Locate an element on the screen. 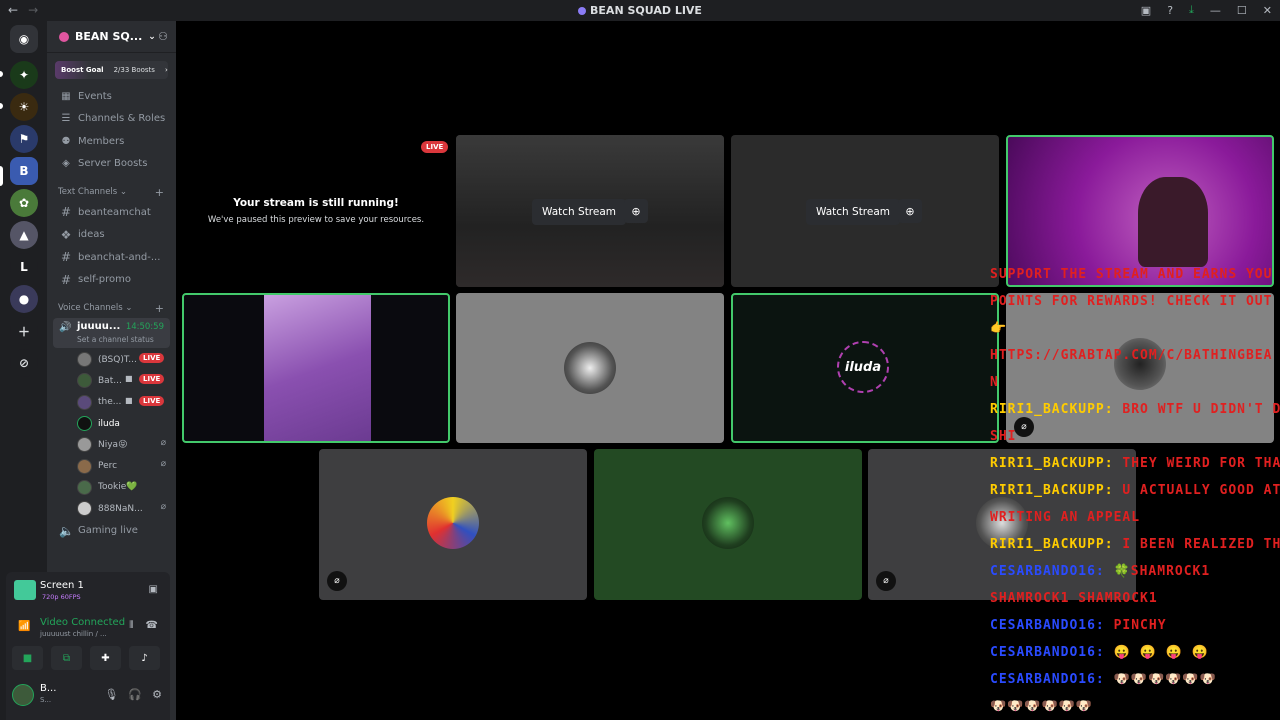 The width and height of the screenshot is (1280, 720). server-icon-8: ● is located at coordinates (24, 299).